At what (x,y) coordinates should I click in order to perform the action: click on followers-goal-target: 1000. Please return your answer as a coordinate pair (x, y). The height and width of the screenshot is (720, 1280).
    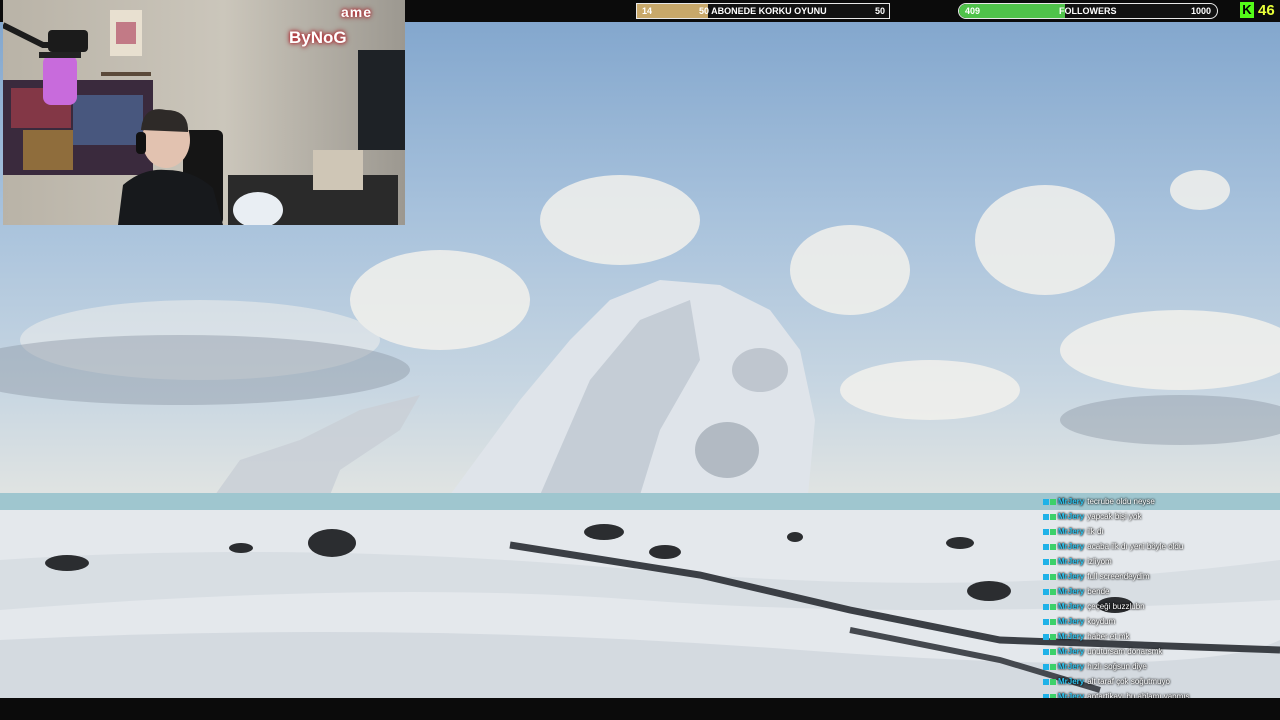
    Looking at the image, I should click on (1200, 11).